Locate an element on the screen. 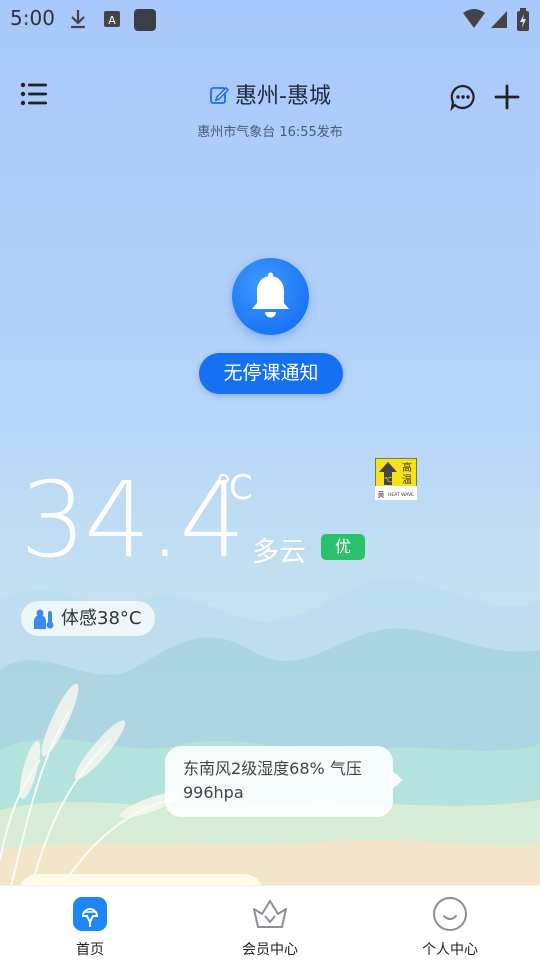 This screenshot has width=540, height=961. bottom-navigation: 首页 会员中心 个人中心 is located at coordinates (270, 923).